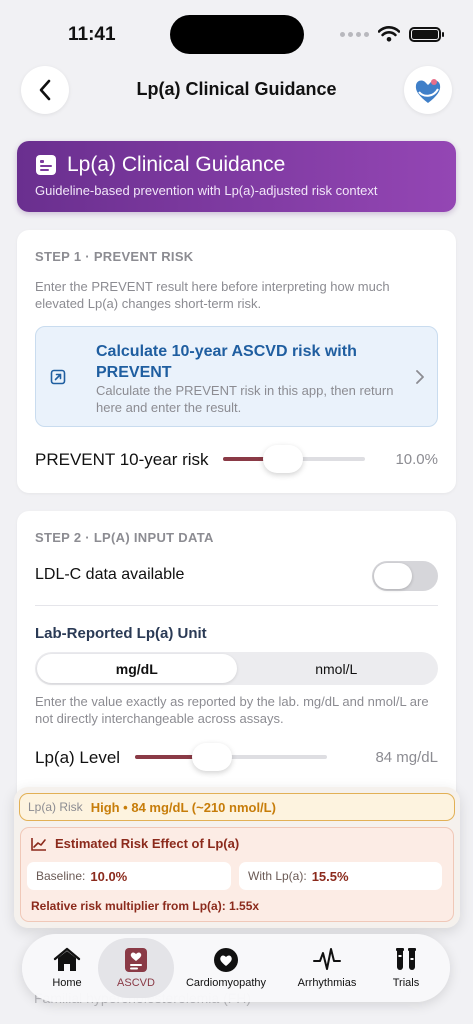 The image size is (473, 1024). Describe the element at coordinates (226, 960) in the screenshot. I see `heart-icon` at that location.